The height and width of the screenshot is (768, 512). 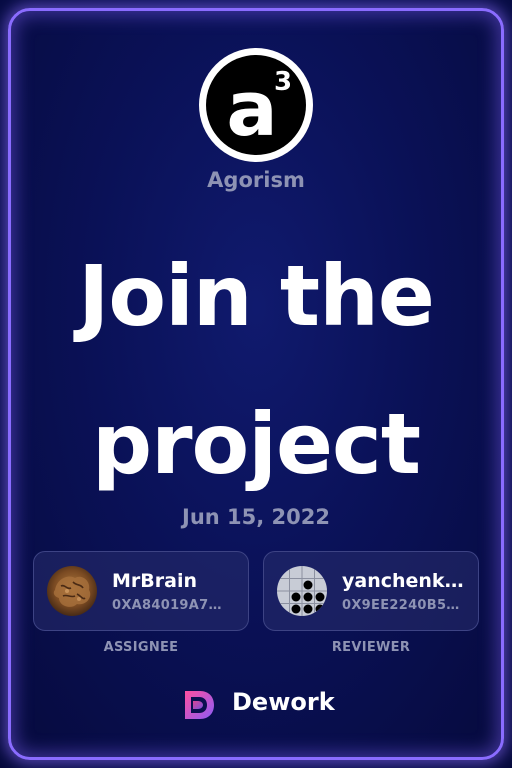 What do you see at coordinates (154, 581) in the screenshot?
I see `assignee-name: MrBrain` at bounding box center [154, 581].